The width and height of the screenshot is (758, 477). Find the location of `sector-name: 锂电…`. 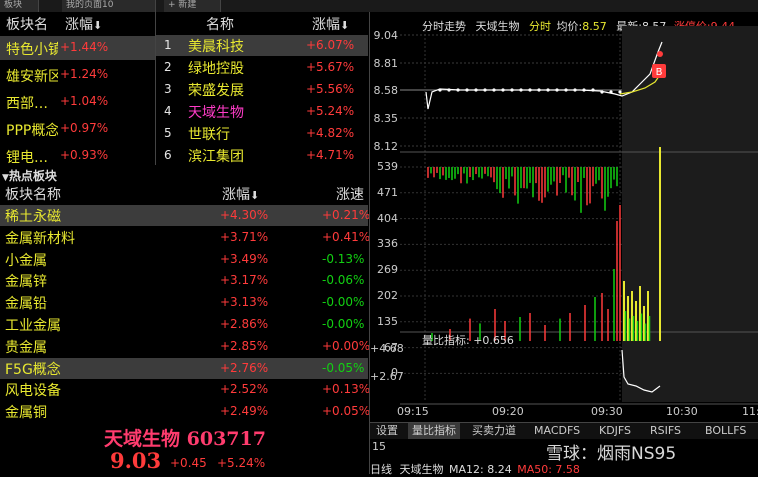

sector-name: 锂电… is located at coordinates (27, 158).